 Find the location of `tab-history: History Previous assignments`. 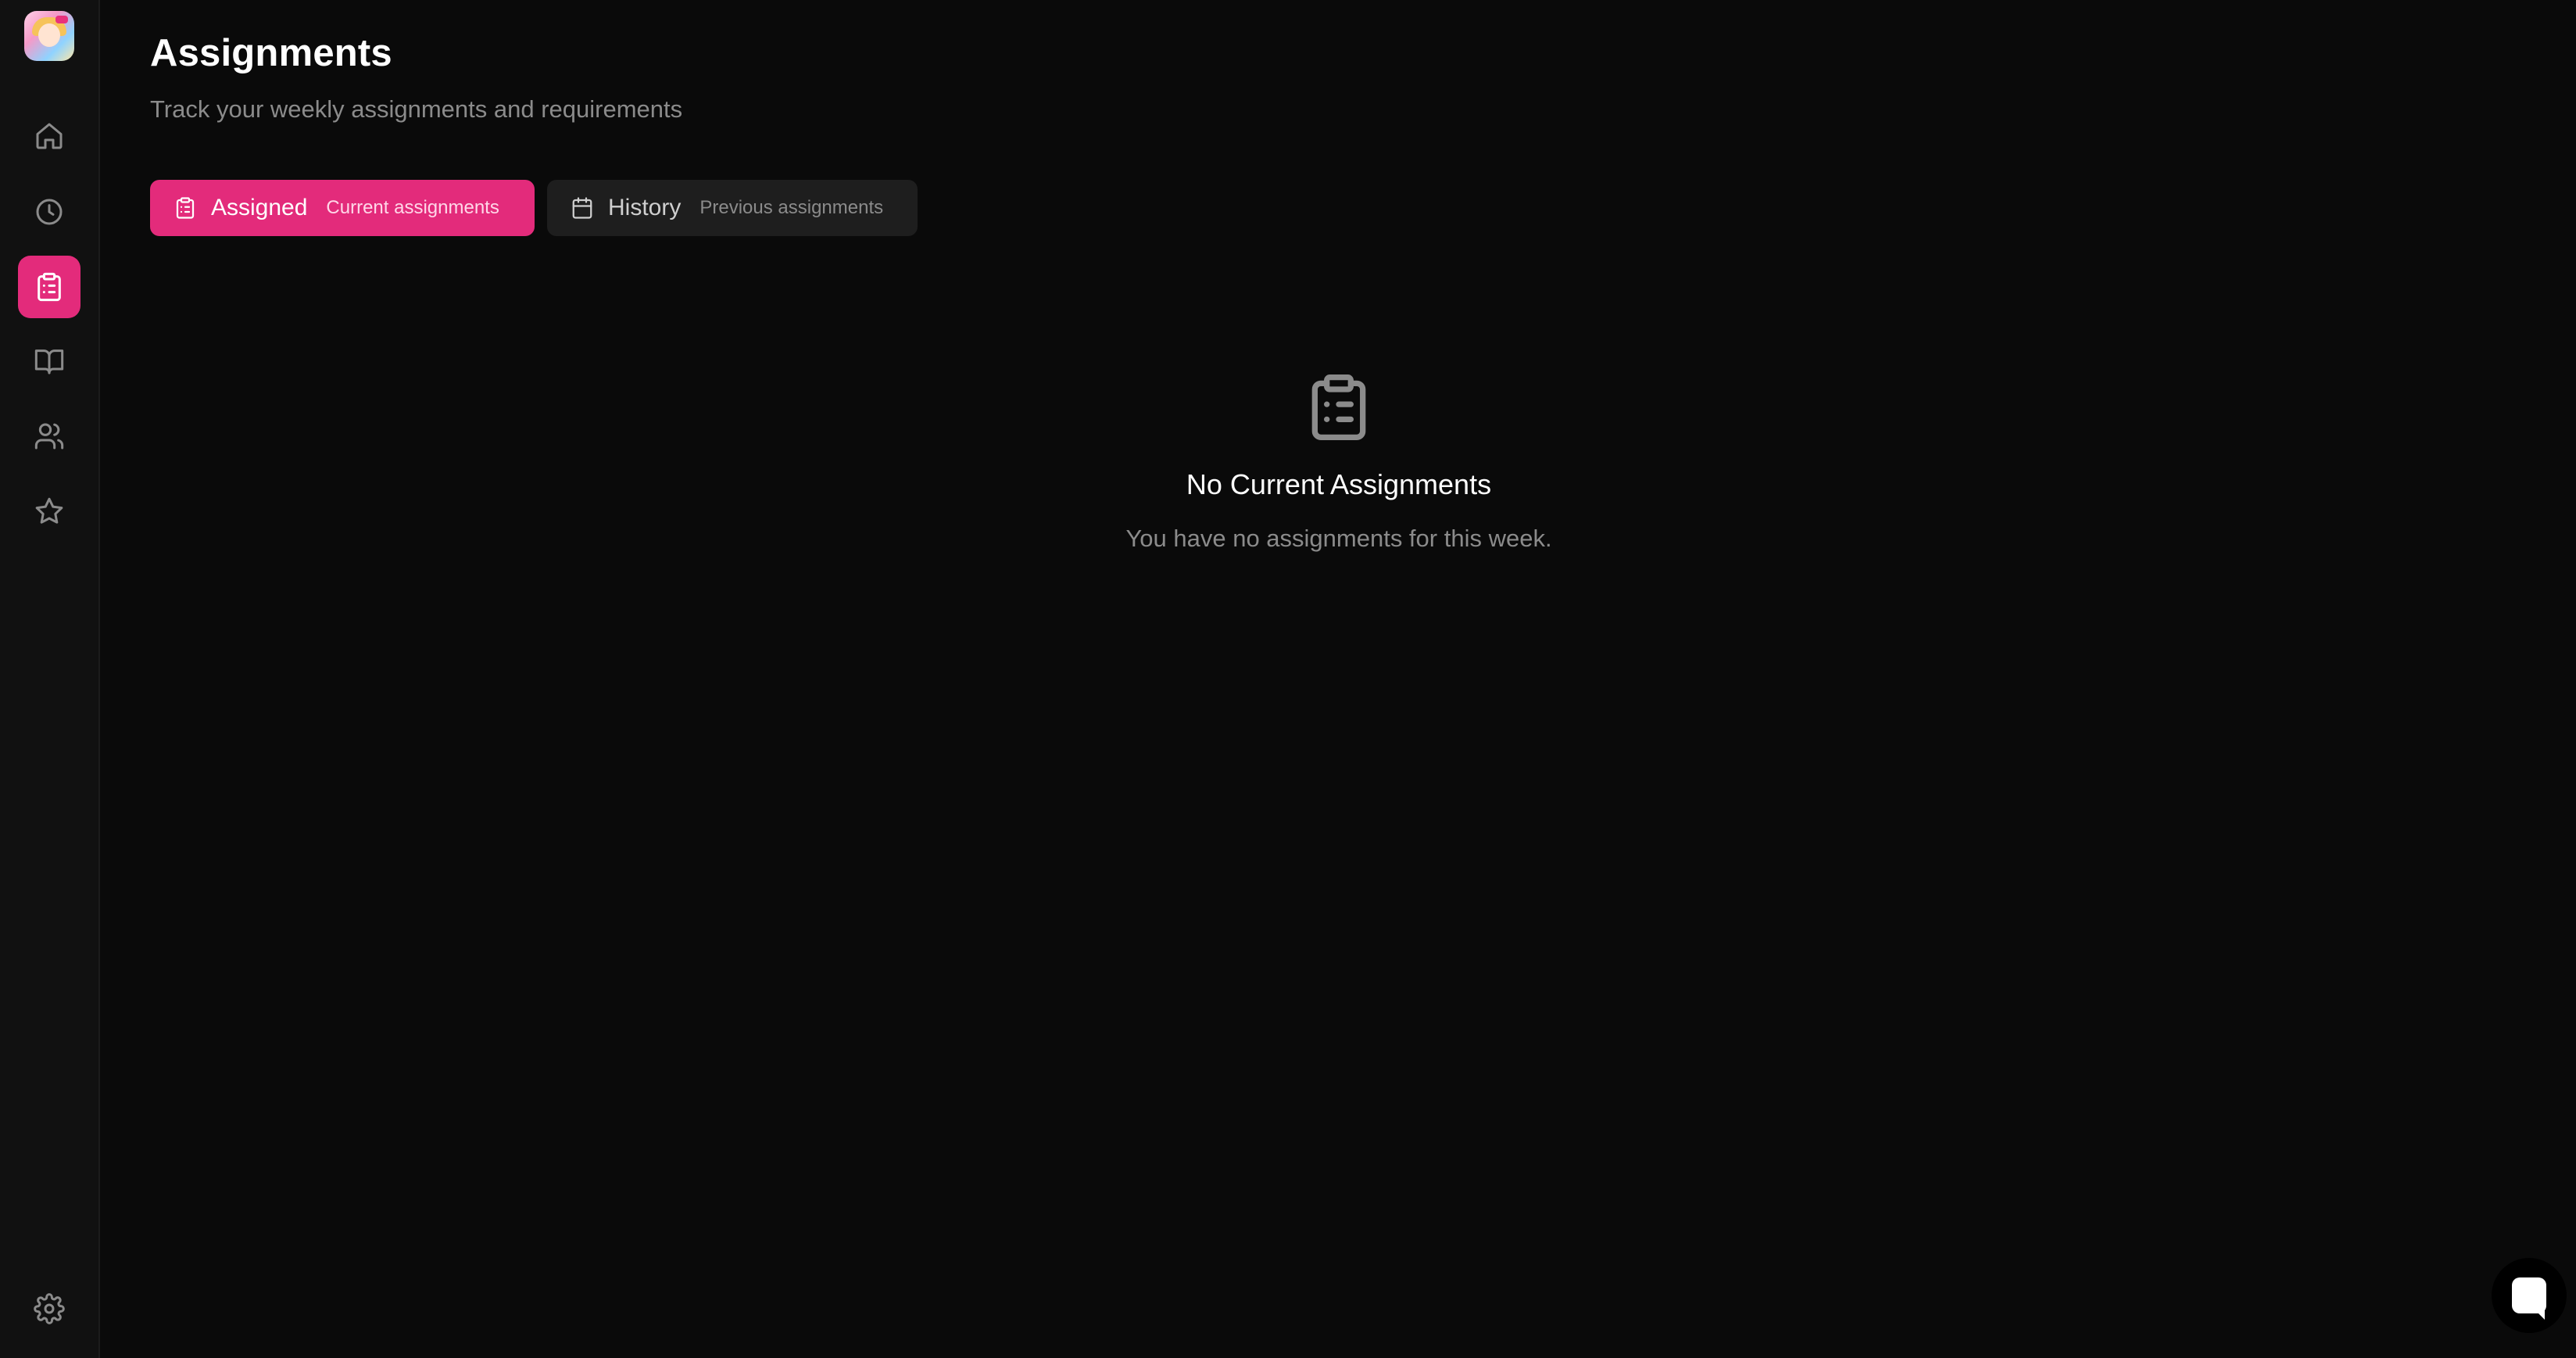

tab-history: History Previous assignments is located at coordinates (732, 208).